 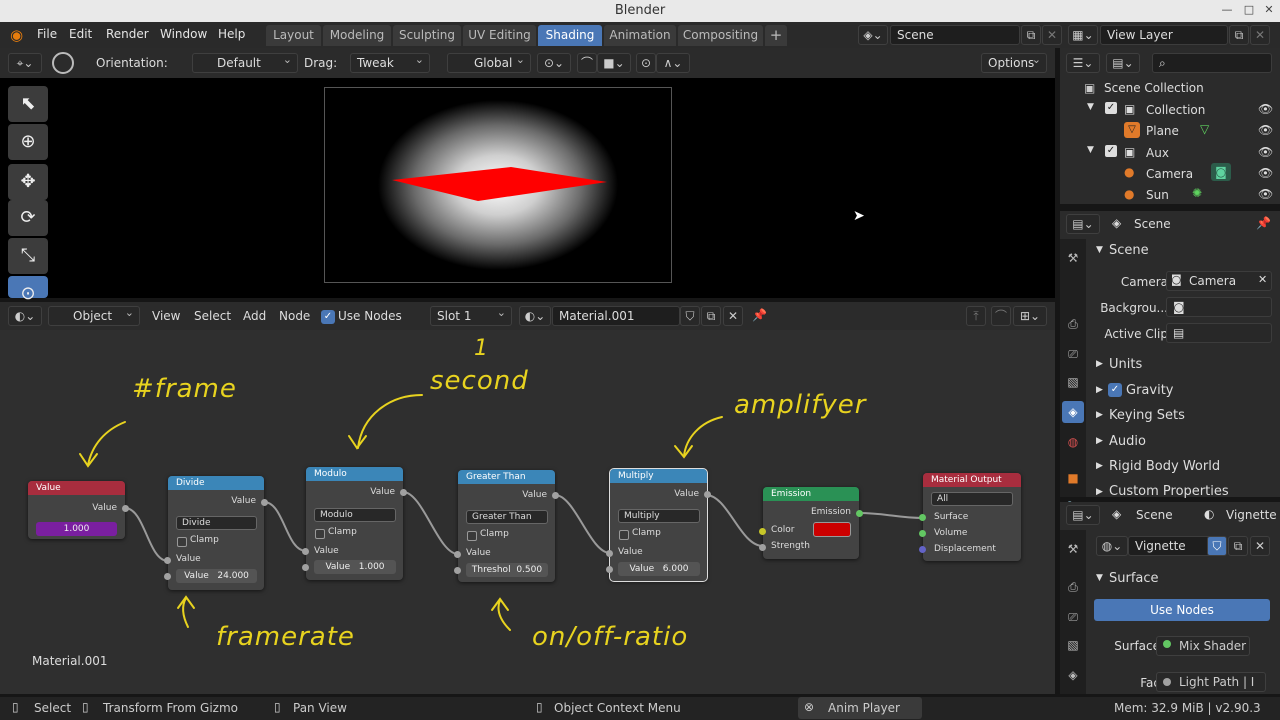 I want to click on scene-field: Scene, so click(x=955, y=35).